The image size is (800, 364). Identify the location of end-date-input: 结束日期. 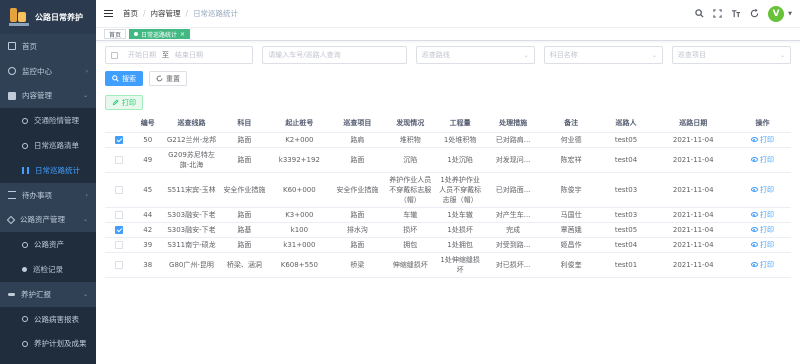
(189, 55).